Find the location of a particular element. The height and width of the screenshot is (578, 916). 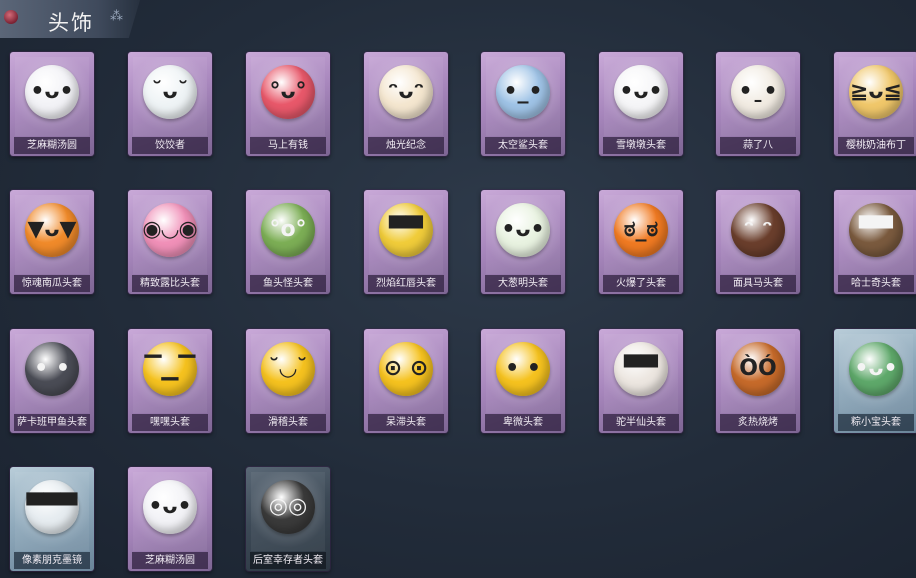

item-card: ᵔᴗᵔ 烛光纪念 is located at coordinates (406, 104).